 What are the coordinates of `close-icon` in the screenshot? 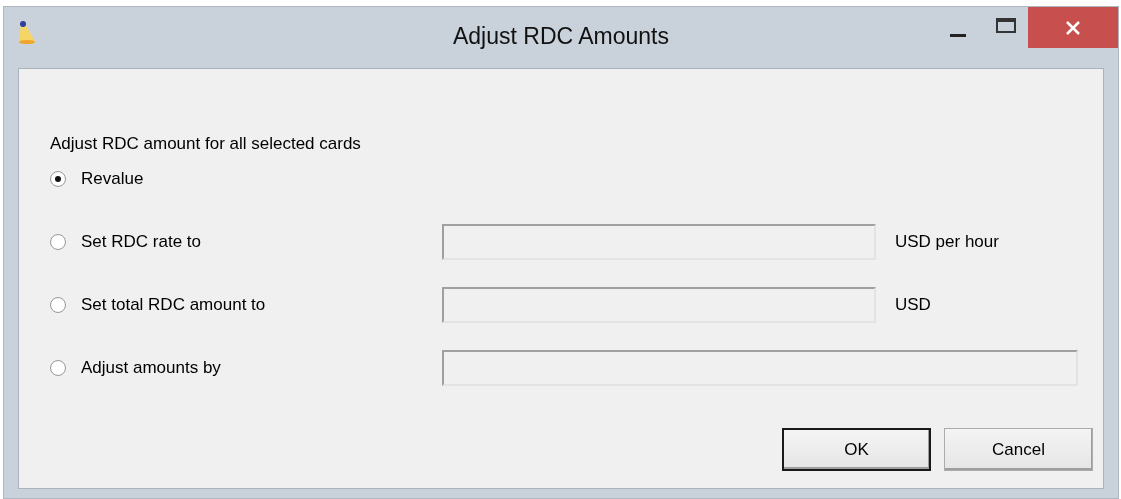 It's located at (1073, 27).